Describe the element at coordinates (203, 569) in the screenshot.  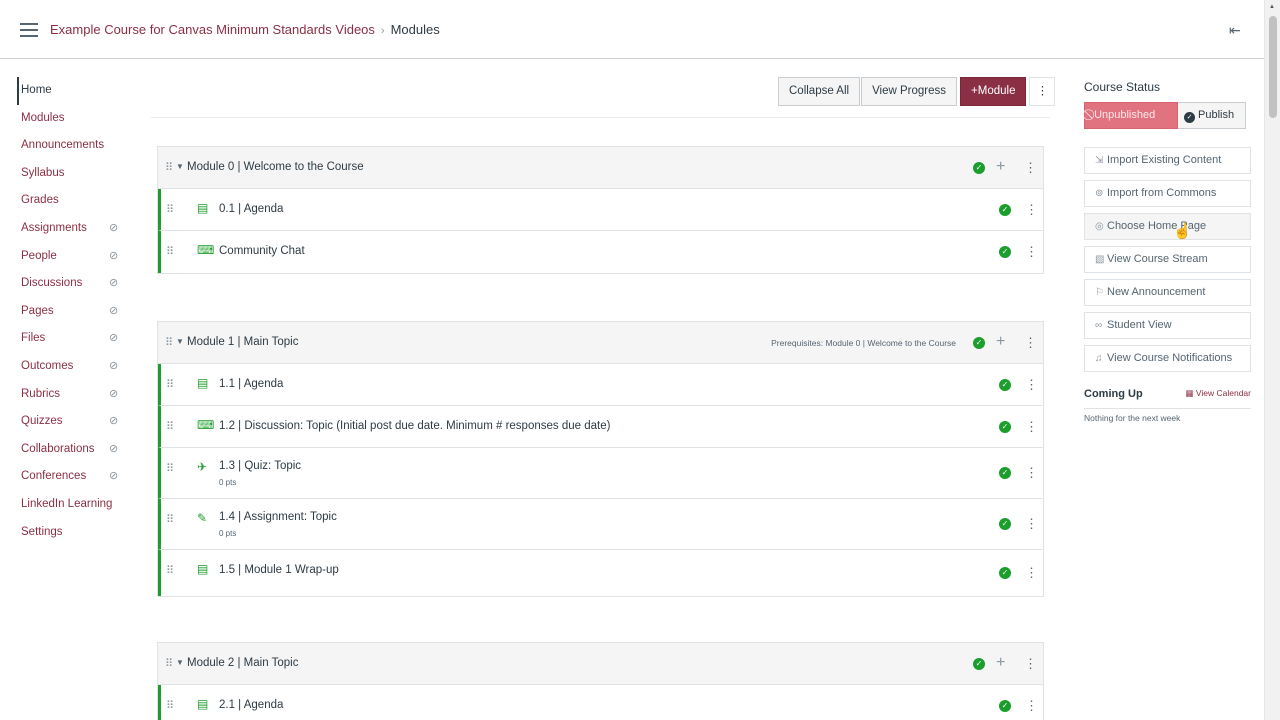
I see `page-icon: ▤` at that location.